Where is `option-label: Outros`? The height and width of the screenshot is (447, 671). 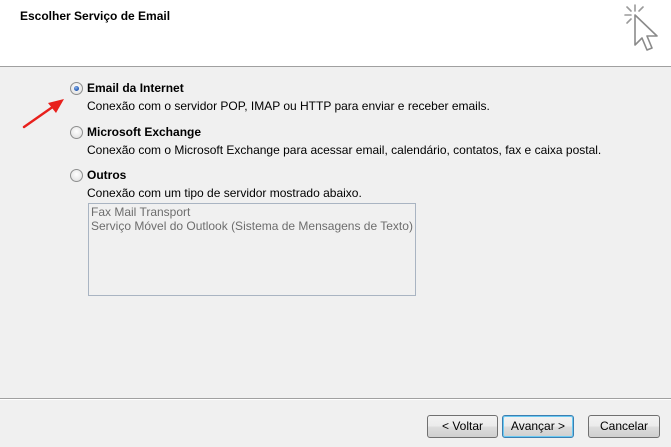
option-label: Outros is located at coordinates (106, 175).